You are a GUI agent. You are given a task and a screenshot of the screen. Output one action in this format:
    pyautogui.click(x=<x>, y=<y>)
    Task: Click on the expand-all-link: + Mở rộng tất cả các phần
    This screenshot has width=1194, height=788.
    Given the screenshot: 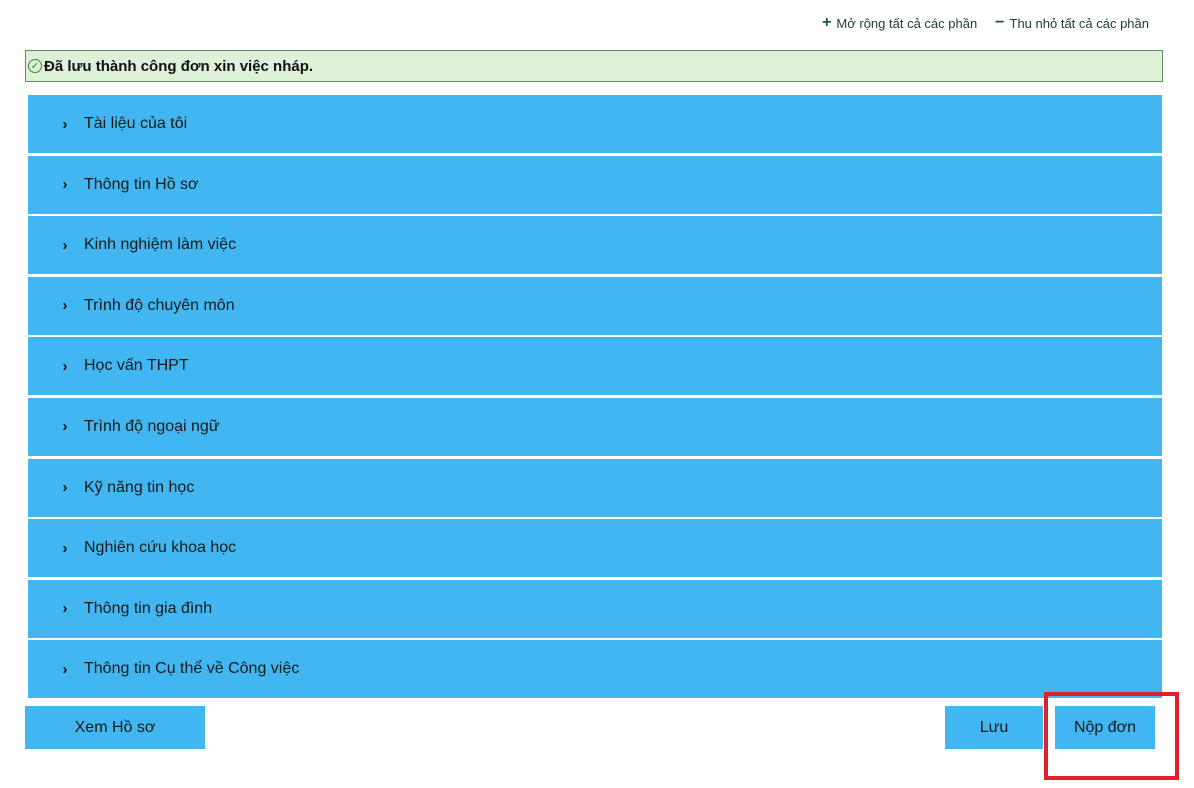 What is the action you would take?
    pyautogui.click(x=899, y=23)
    